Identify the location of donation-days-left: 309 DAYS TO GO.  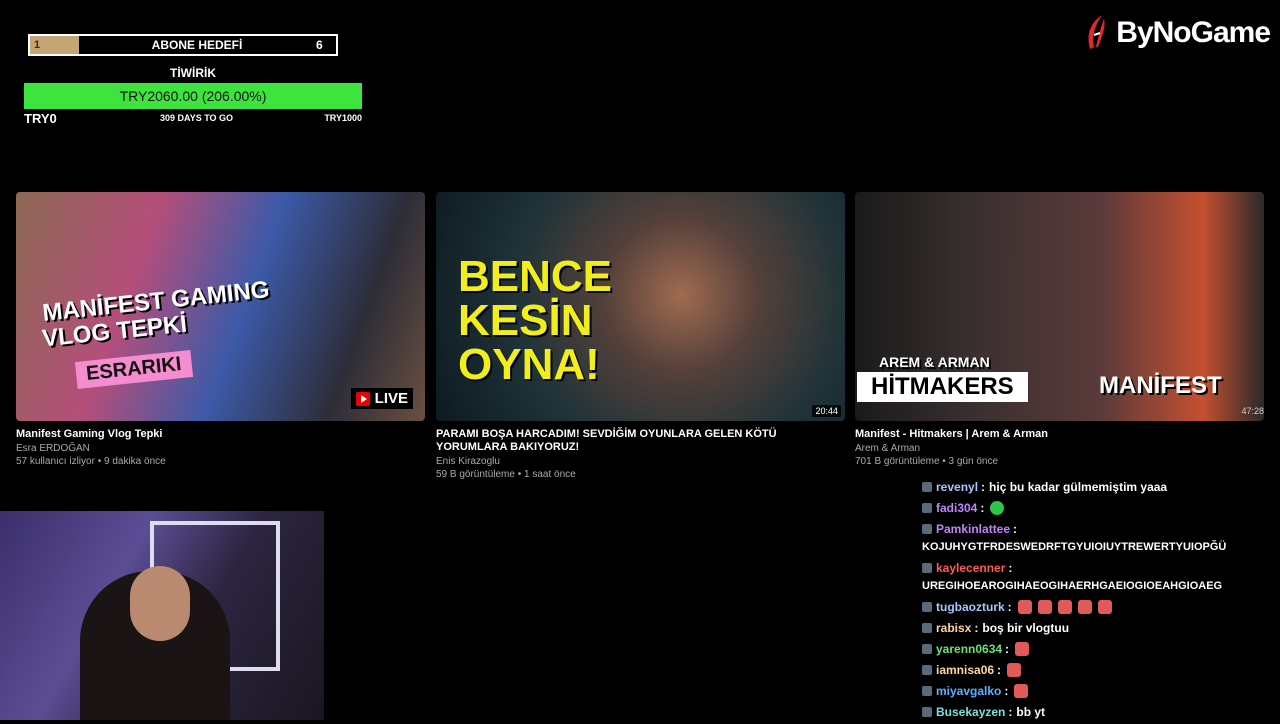
(197, 118).